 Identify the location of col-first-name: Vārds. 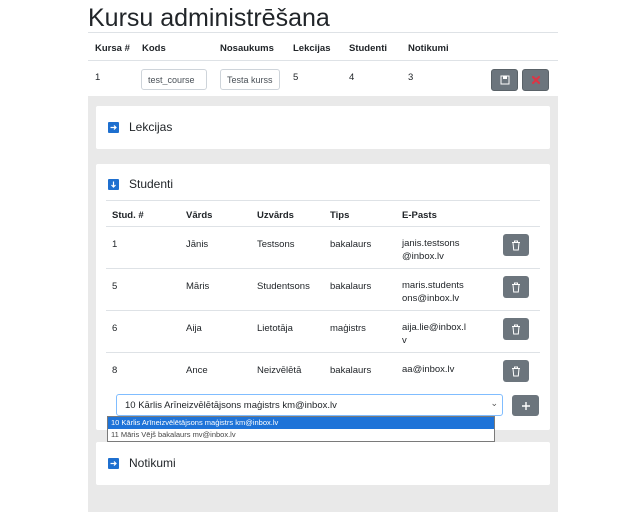
(199, 215).